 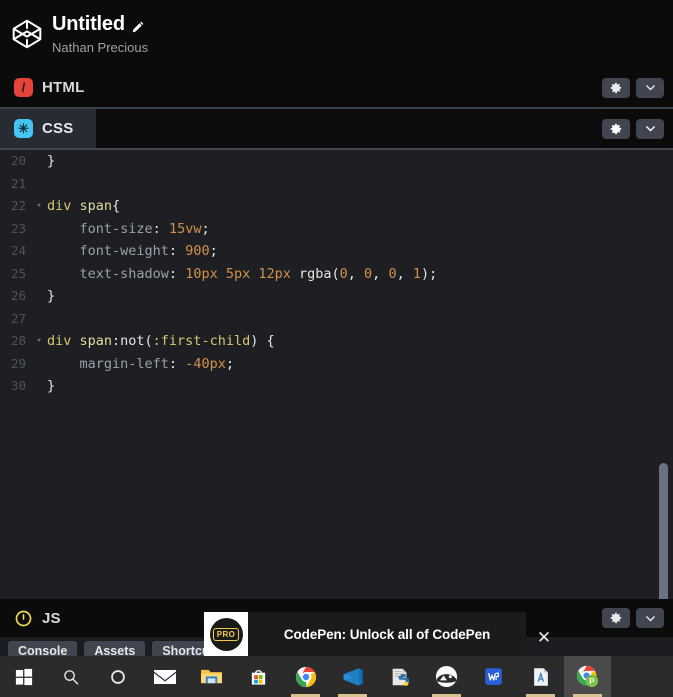 I want to click on code-text: div span{, so click(x=82, y=206).